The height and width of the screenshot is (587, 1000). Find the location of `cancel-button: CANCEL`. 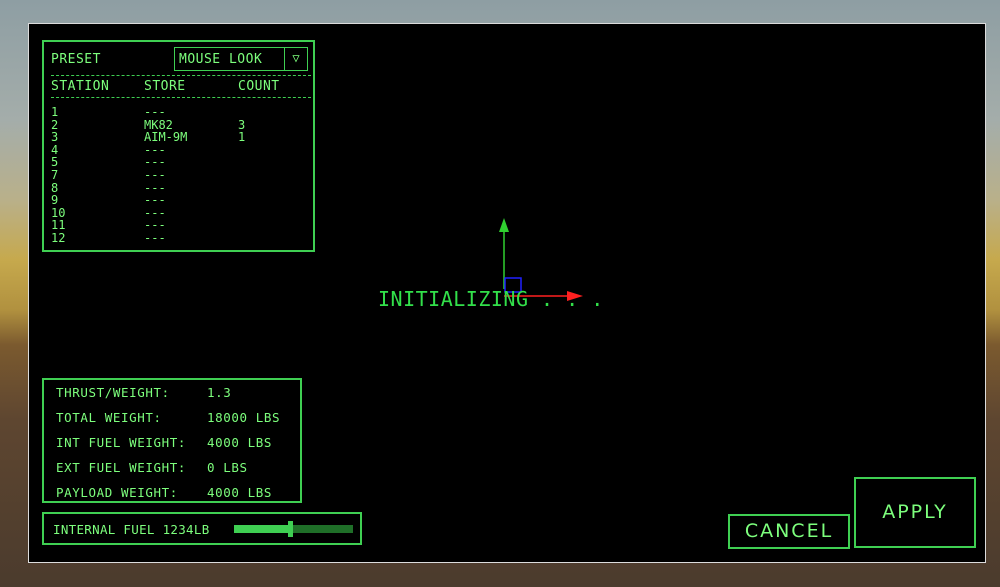

cancel-button: CANCEL is located at coordinates (789, 531).